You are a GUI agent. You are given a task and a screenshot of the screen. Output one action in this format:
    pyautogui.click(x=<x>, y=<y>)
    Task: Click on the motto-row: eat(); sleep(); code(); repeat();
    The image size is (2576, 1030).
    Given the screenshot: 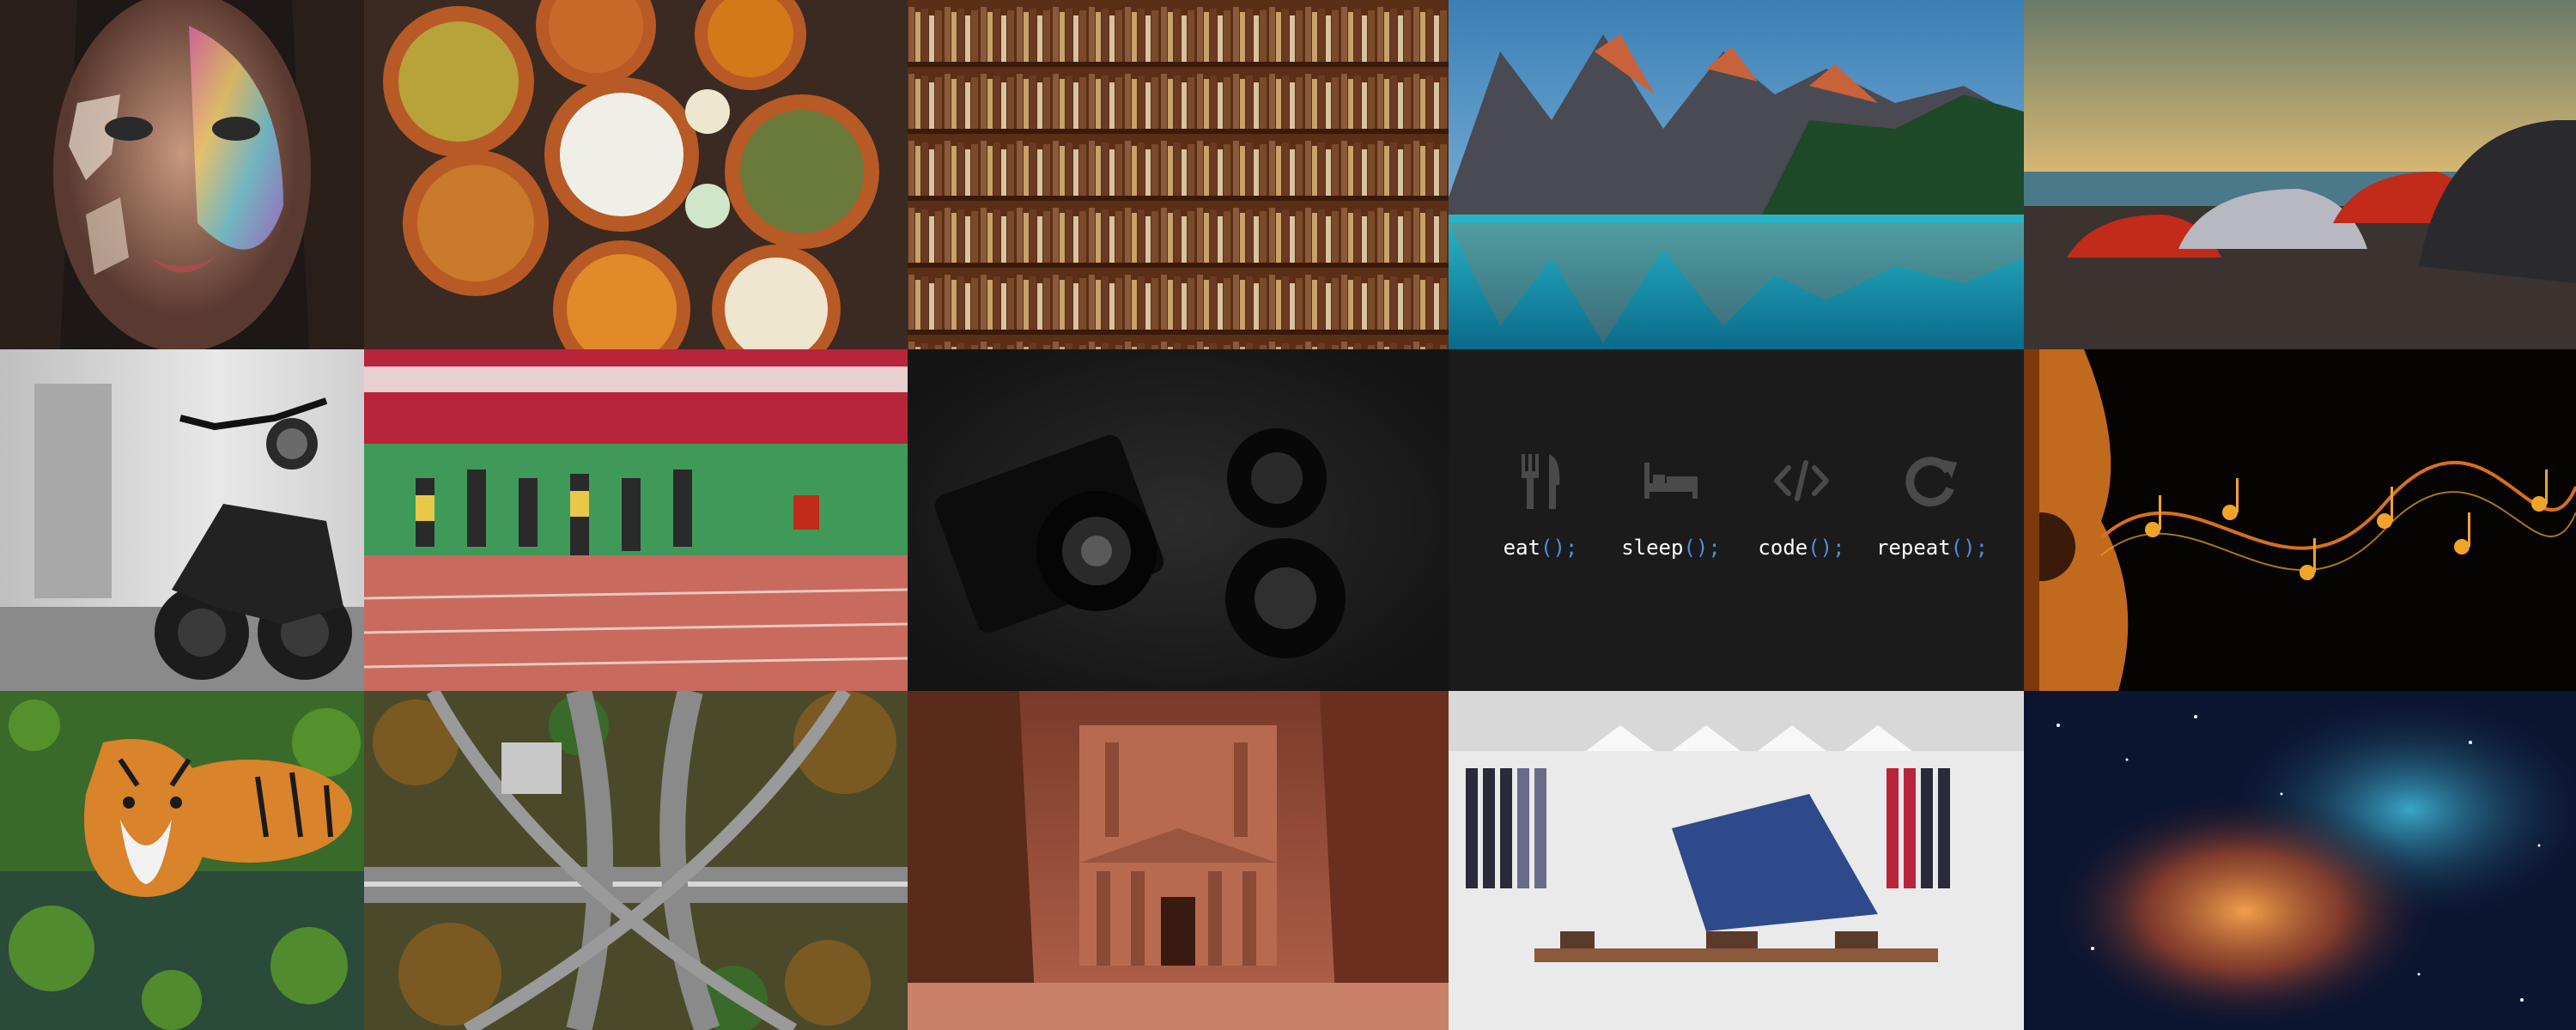 What is the action you would take?
    pyautogui.click(x=1737, y=533)
    